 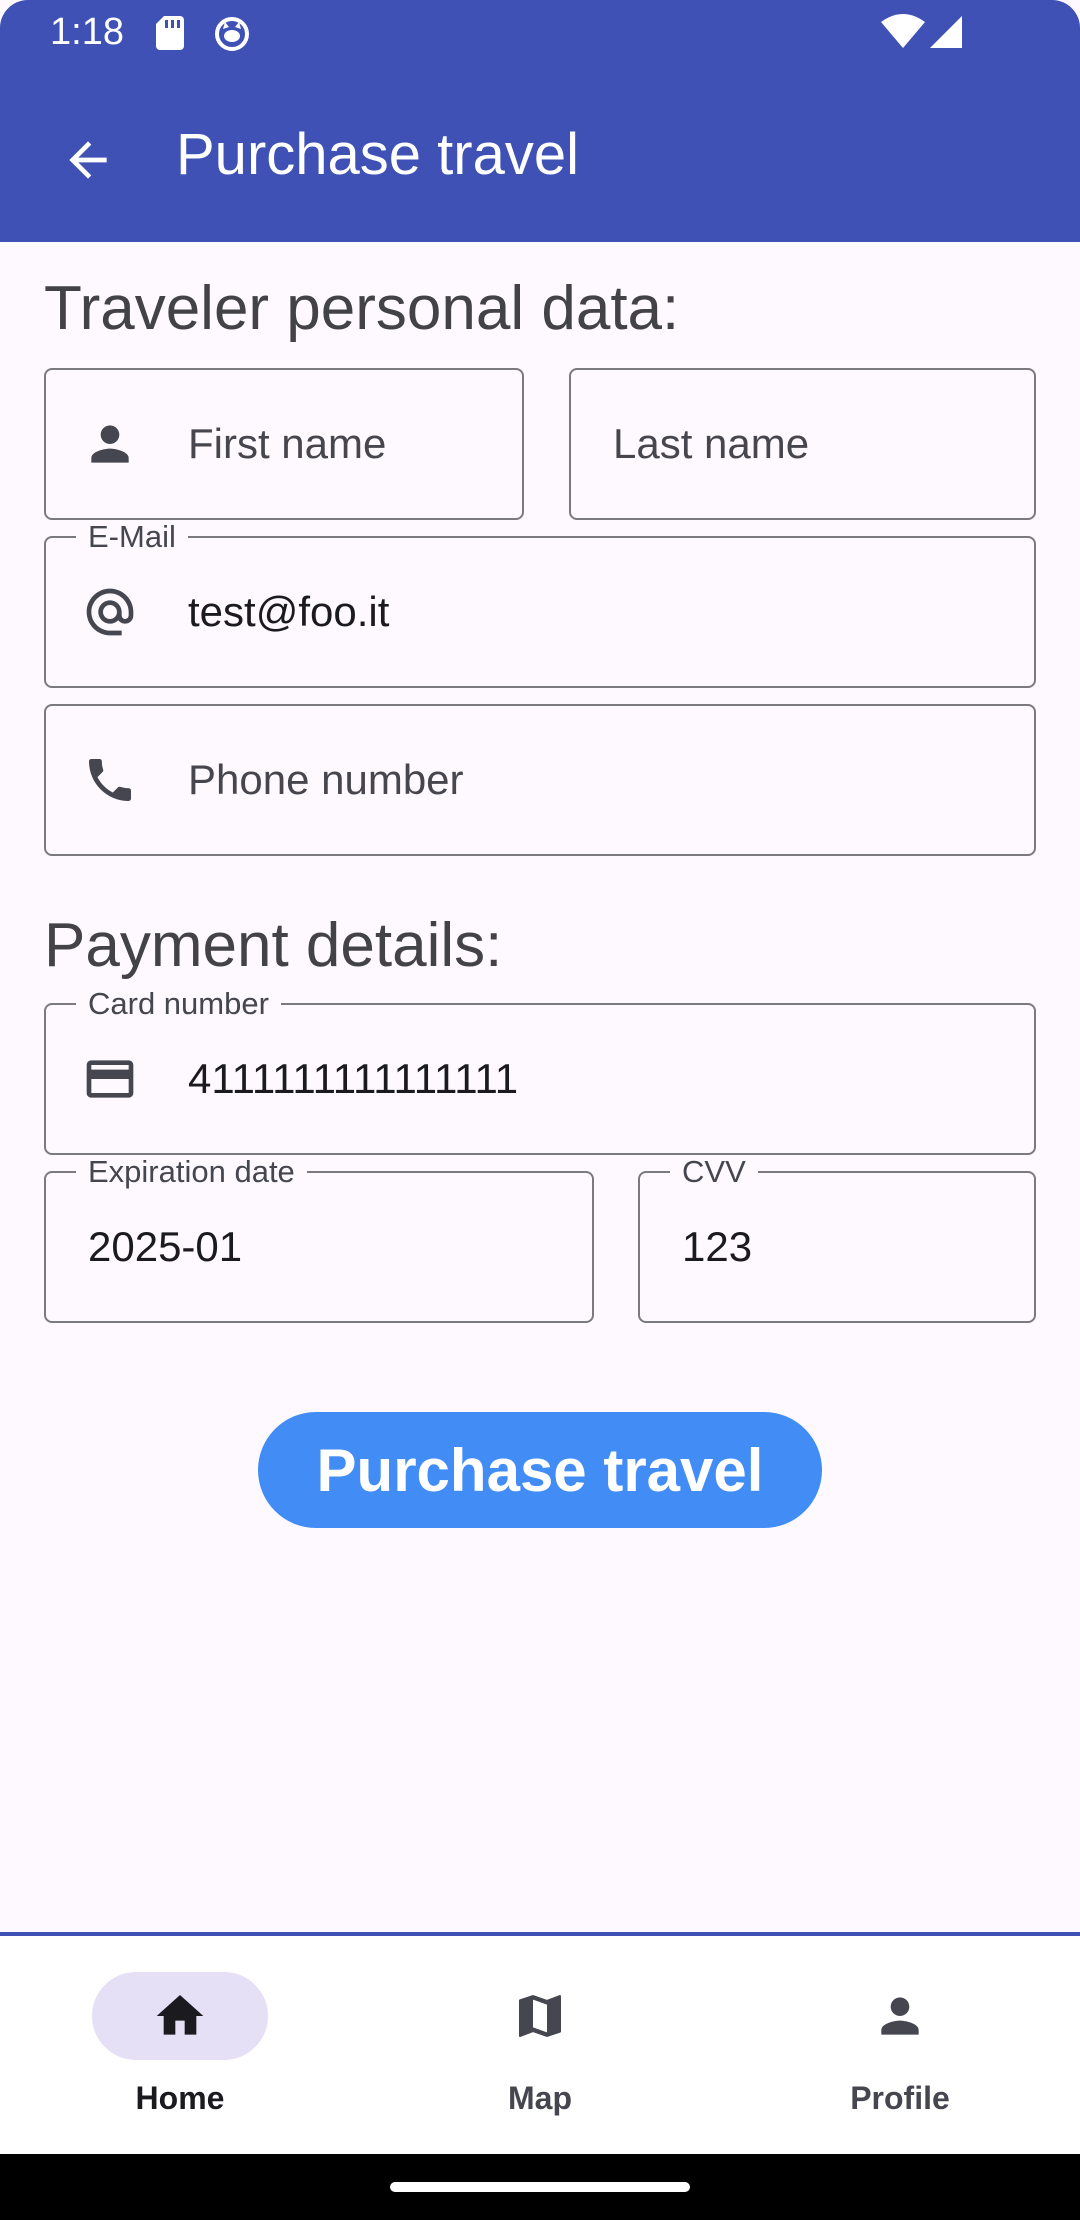 I want to click on nav-item-profile: Profile, so click(x=900, y=2045).